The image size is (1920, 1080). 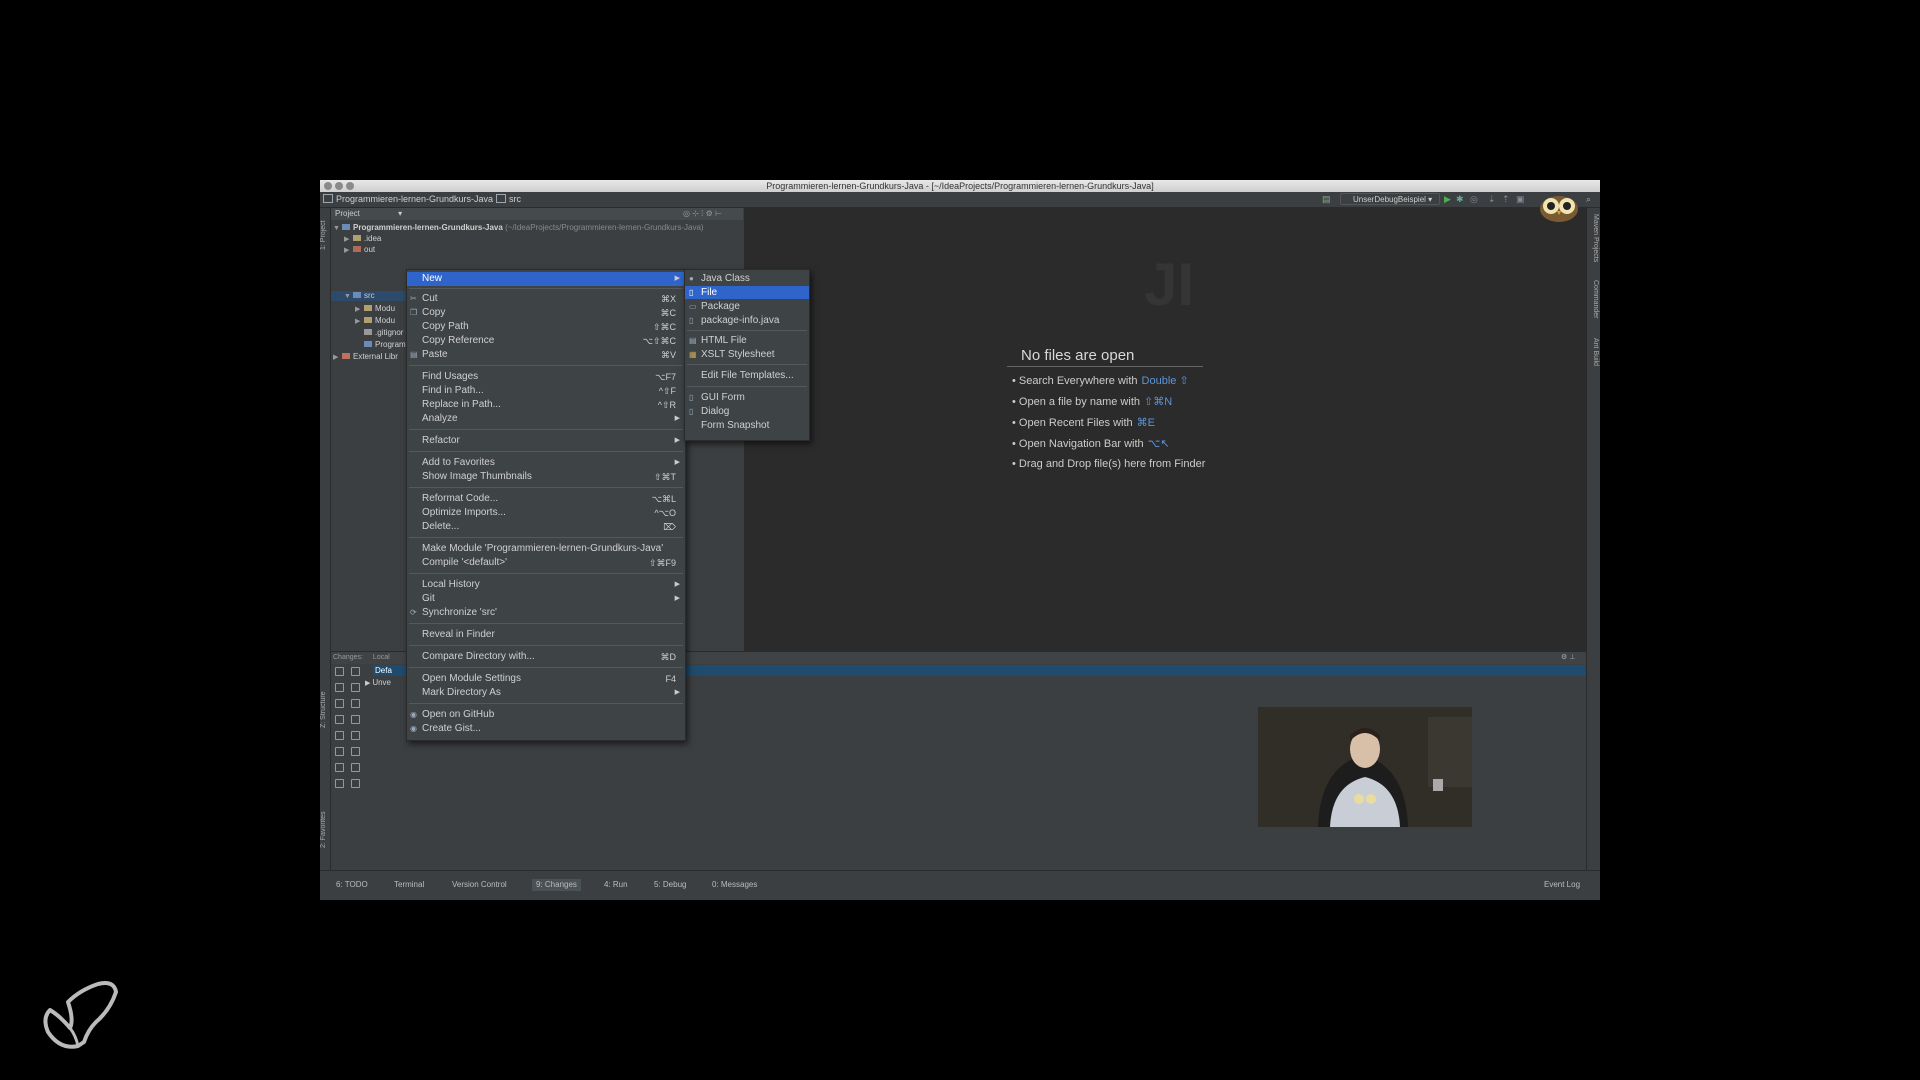 I want to click on menu-item-new: New ▶, so click(x=546, y=279).